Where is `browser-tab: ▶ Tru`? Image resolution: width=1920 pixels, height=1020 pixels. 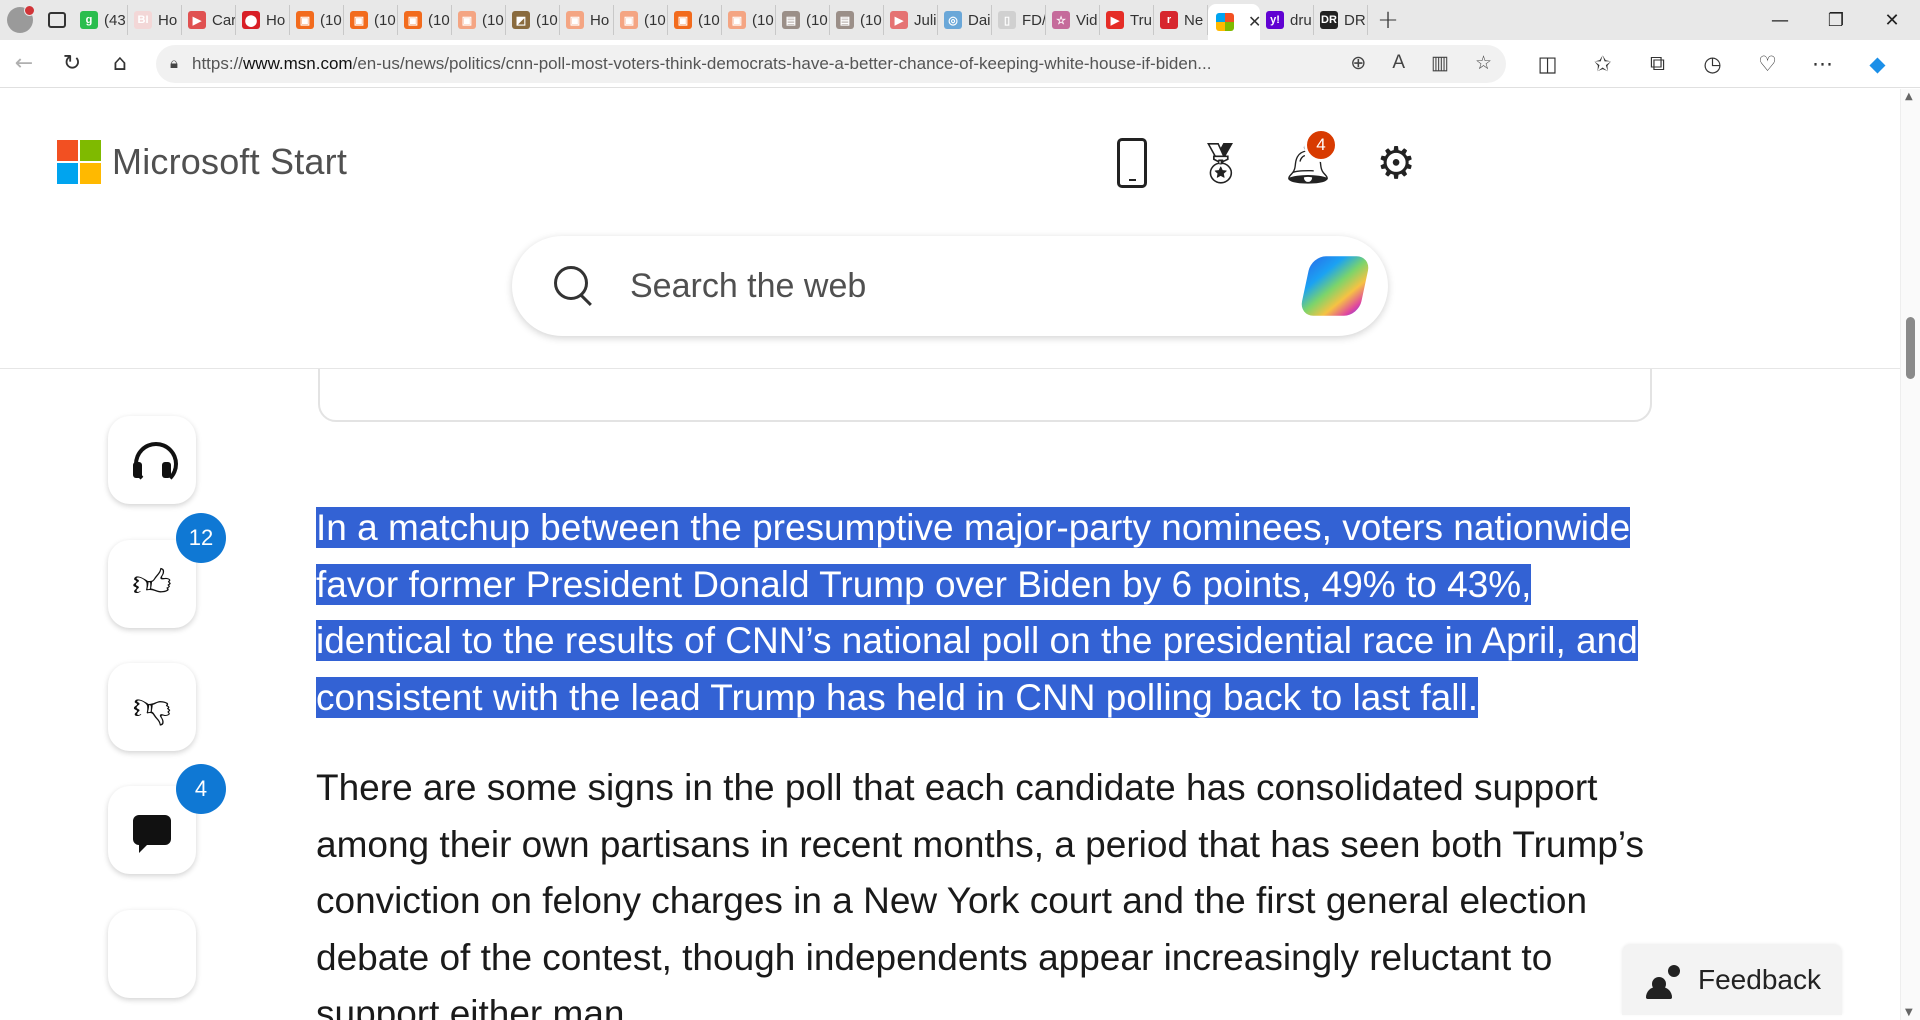
browser-tab: ▶ Tru is located at coordinates (1127, 20).